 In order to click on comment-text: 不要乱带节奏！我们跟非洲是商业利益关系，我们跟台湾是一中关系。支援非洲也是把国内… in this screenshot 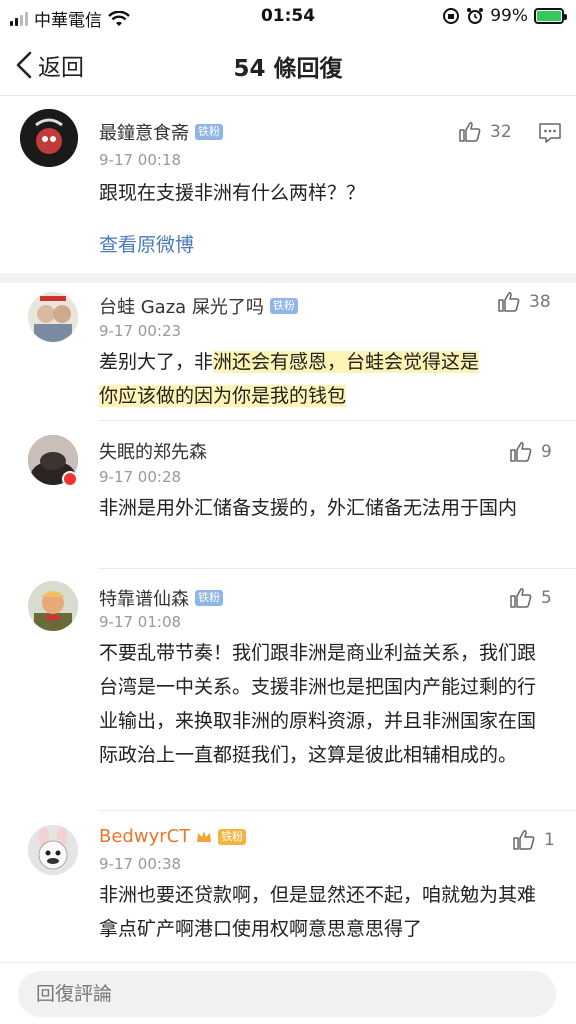, I will do `click(318, 704)`.